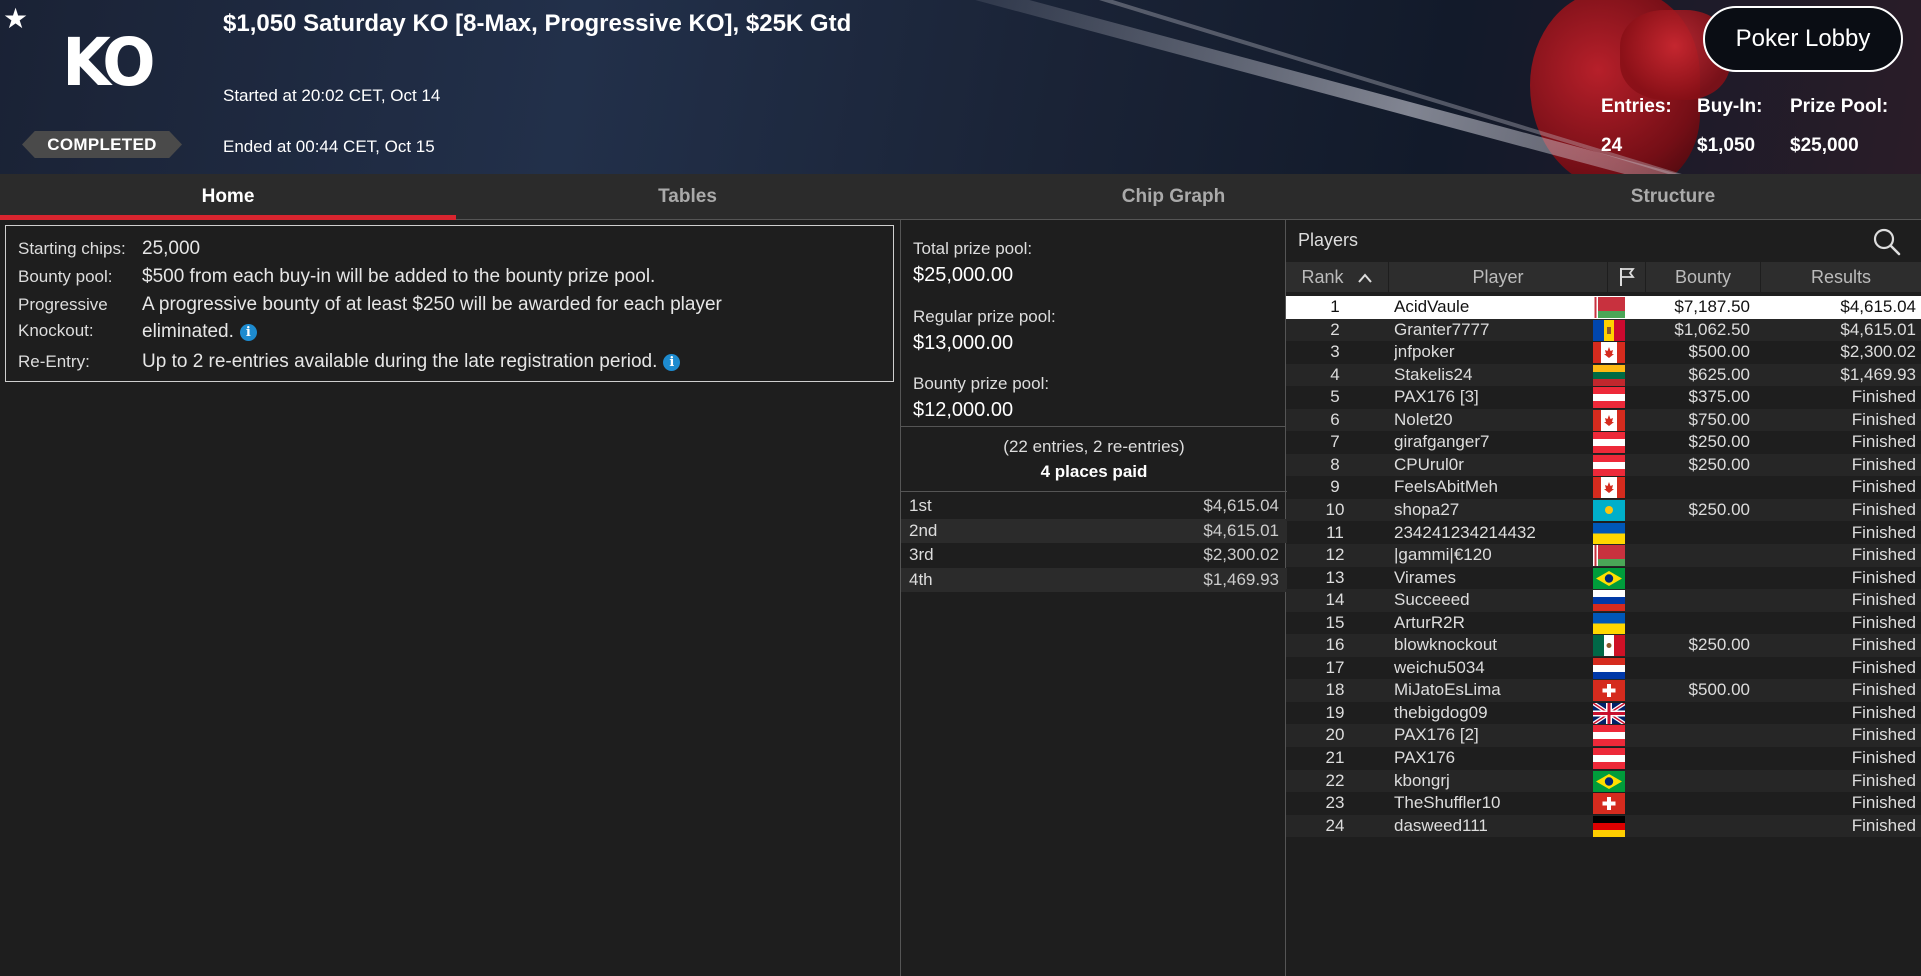  Describe the element at coordinates (1335, 690) in the screenshot. I see `player-rank: 18` at that location.